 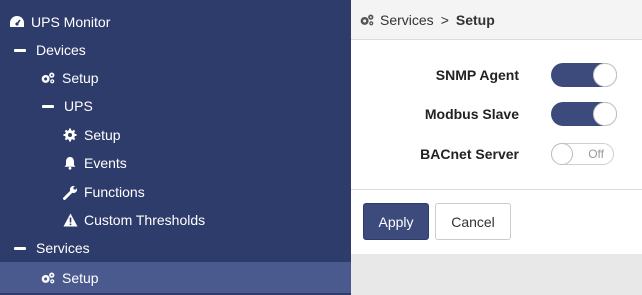 What do you see at coordinates (175, 192) in the screenshot?
I see `sidebar-item-functions: Functions` at bounding box center [175, 192].